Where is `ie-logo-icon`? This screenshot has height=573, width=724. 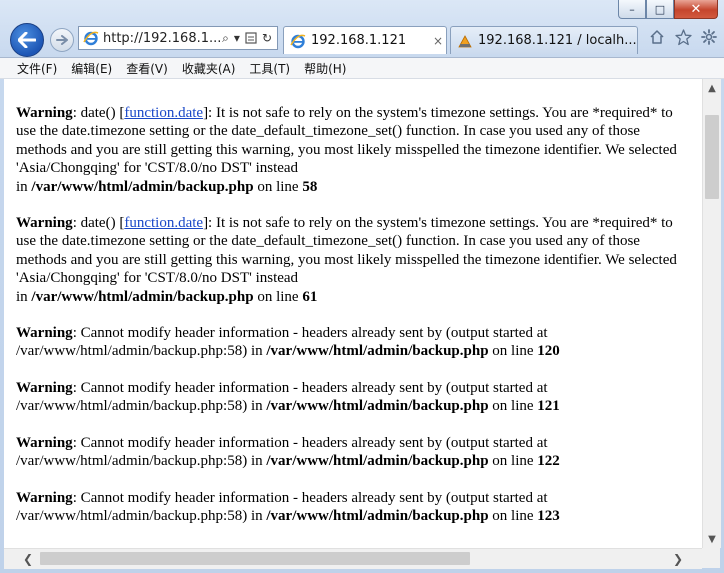 ie-logo-icon is located at coordinates (91, 38).